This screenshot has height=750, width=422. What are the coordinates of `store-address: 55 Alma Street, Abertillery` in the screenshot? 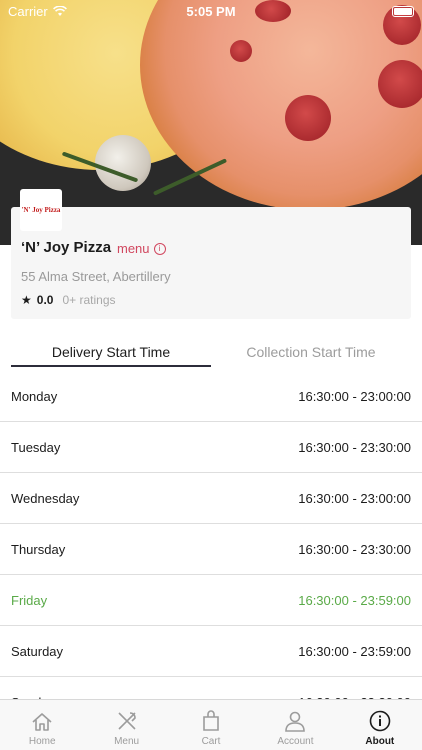 It's located at (96, 276).